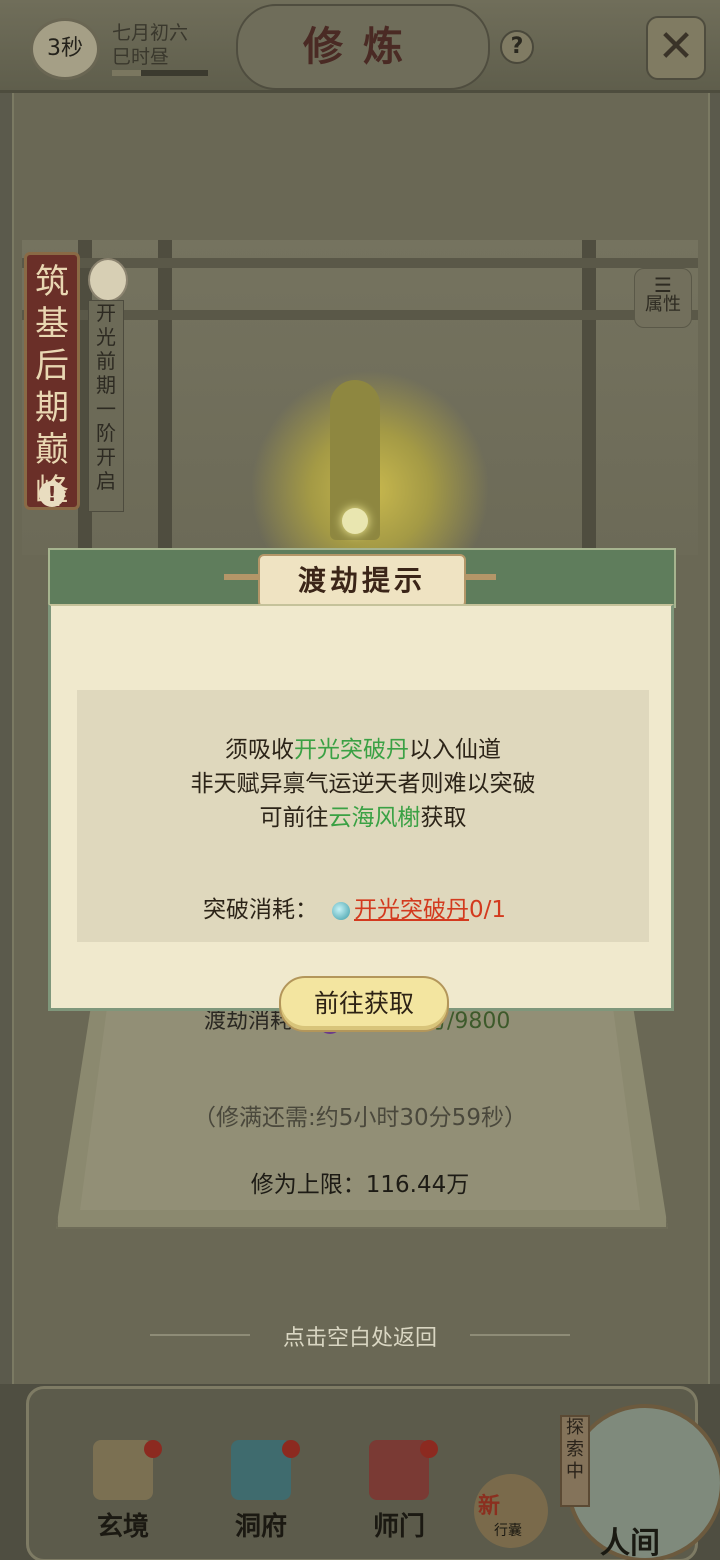 Image resolution: width=720 pixels, height=1560 pixels. Describe the element at coordinates (364, 1004) in the screenshot. I see `go-obtain-button: 前往获取` at that location.